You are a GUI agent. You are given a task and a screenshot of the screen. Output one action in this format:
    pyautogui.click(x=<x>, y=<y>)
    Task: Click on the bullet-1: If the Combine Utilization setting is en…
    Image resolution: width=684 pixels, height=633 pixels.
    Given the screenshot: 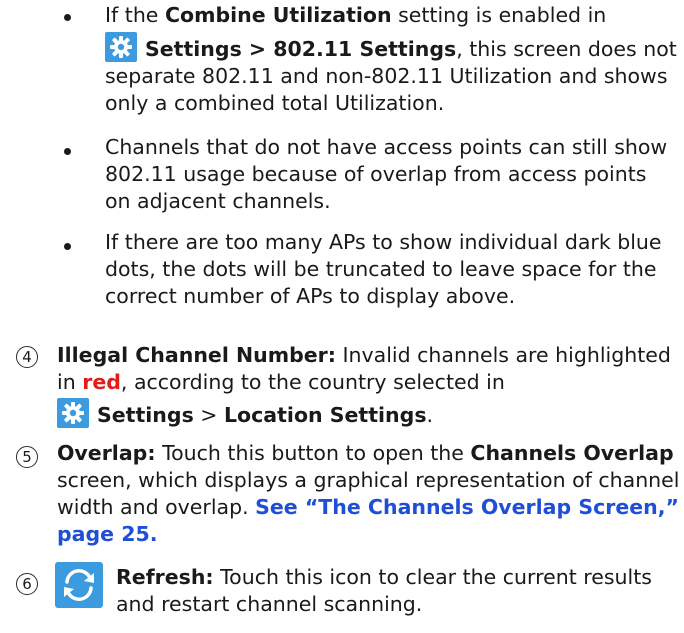 What is the action you would take?
    pyautogui.click(x=391, y=59)
    